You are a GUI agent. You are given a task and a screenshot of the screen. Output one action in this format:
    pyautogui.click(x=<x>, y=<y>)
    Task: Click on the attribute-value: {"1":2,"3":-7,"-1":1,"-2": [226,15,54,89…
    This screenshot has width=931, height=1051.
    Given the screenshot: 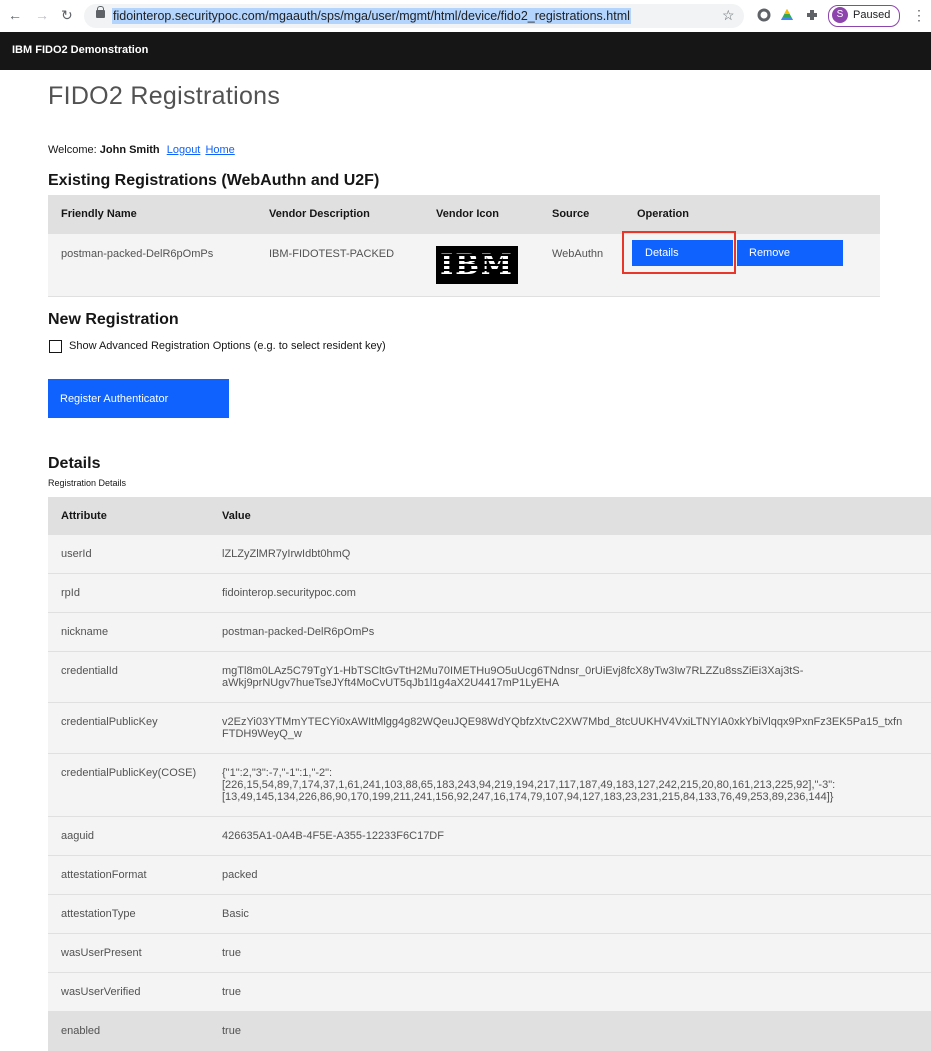 What is the action you would take?
    pyautogui.click(x=529, y=785)
    